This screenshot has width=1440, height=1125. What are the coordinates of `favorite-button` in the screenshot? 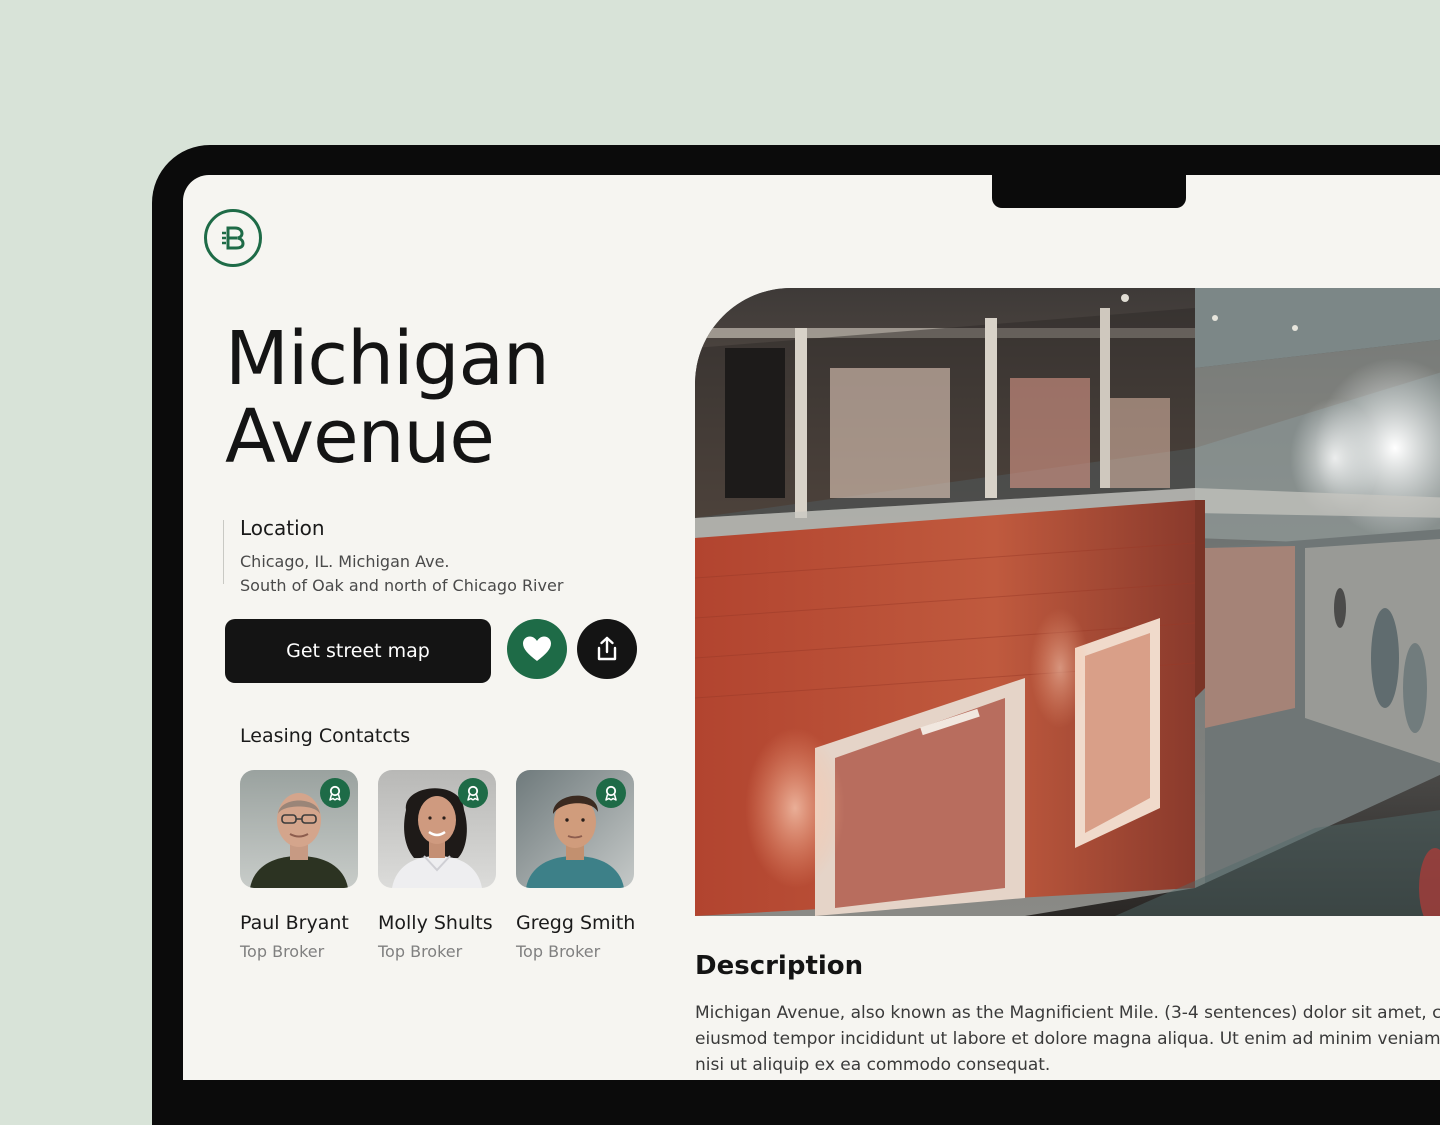 It's located at (537, 649).